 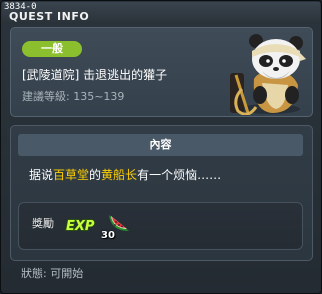 I want to click on level-label: 建議等級:, so click(x=46, y=96).